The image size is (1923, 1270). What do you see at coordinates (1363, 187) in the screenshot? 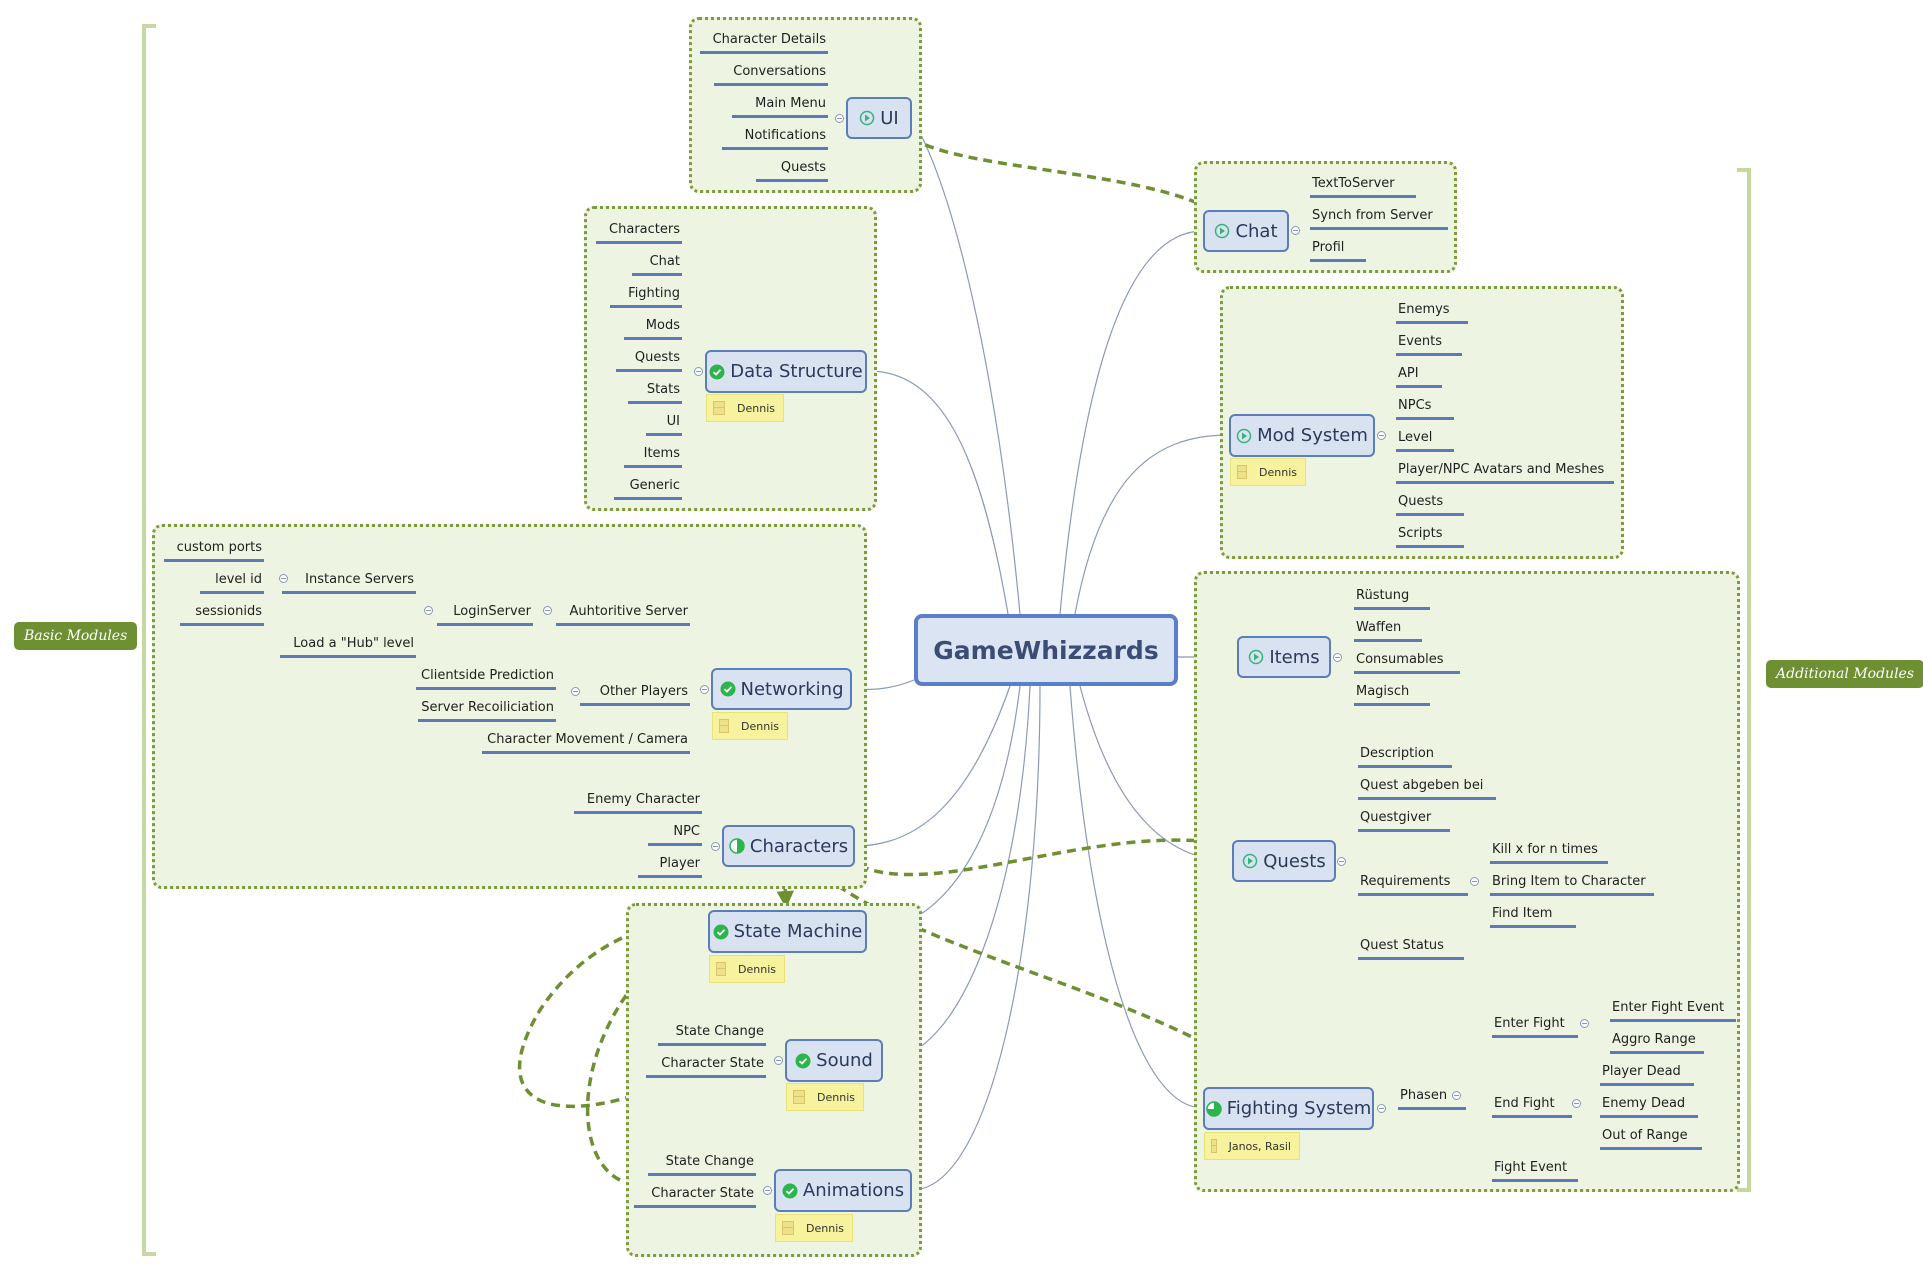
I see `chat-leaf: TextToServer` at bounding box center [1363, 187].